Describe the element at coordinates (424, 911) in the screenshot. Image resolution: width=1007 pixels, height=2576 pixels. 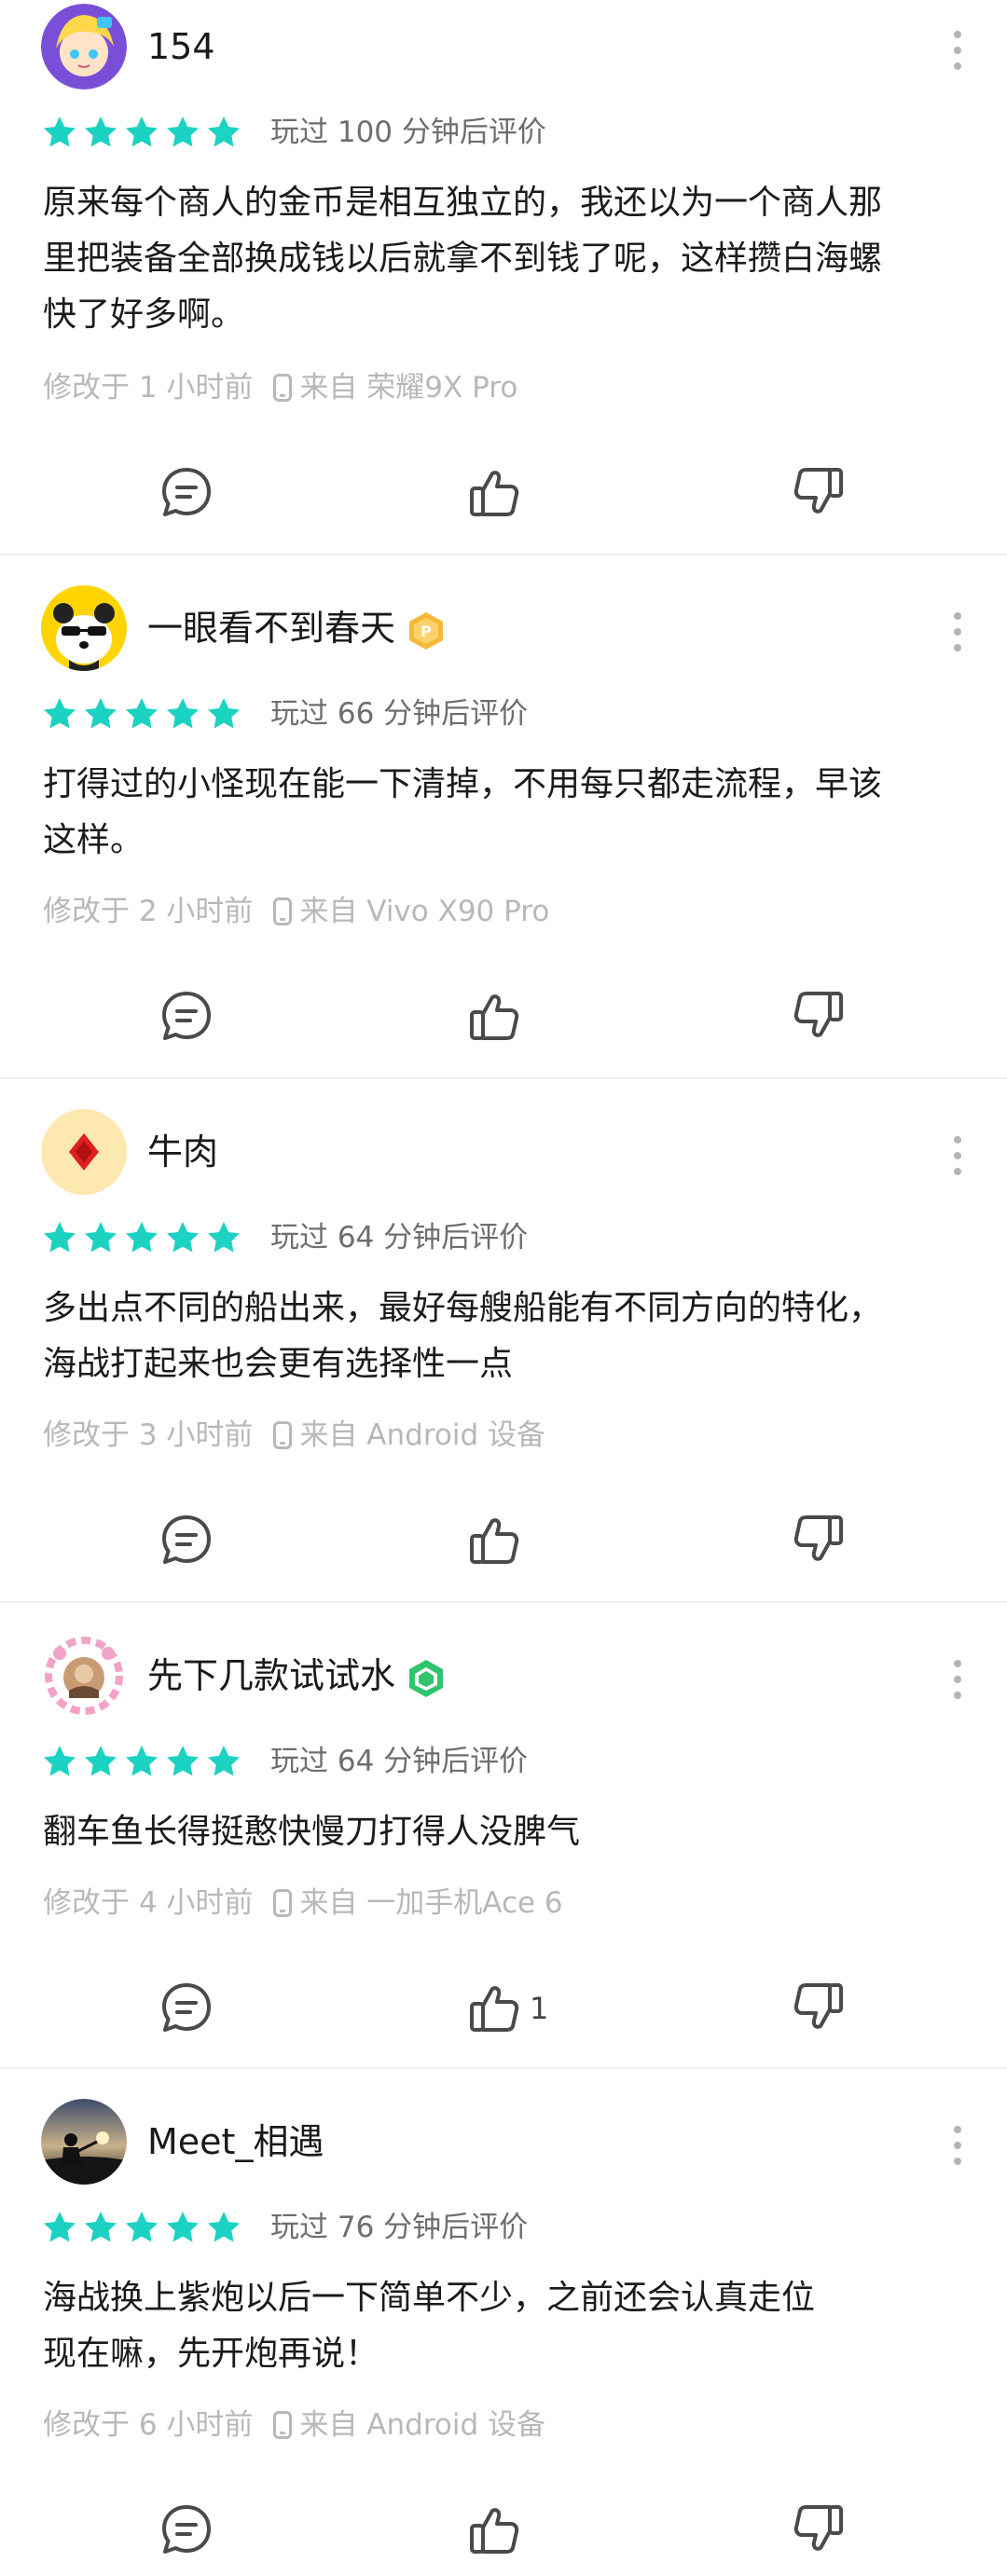
I see `device-name: 来自 Vivo X90 Pro` at that location.